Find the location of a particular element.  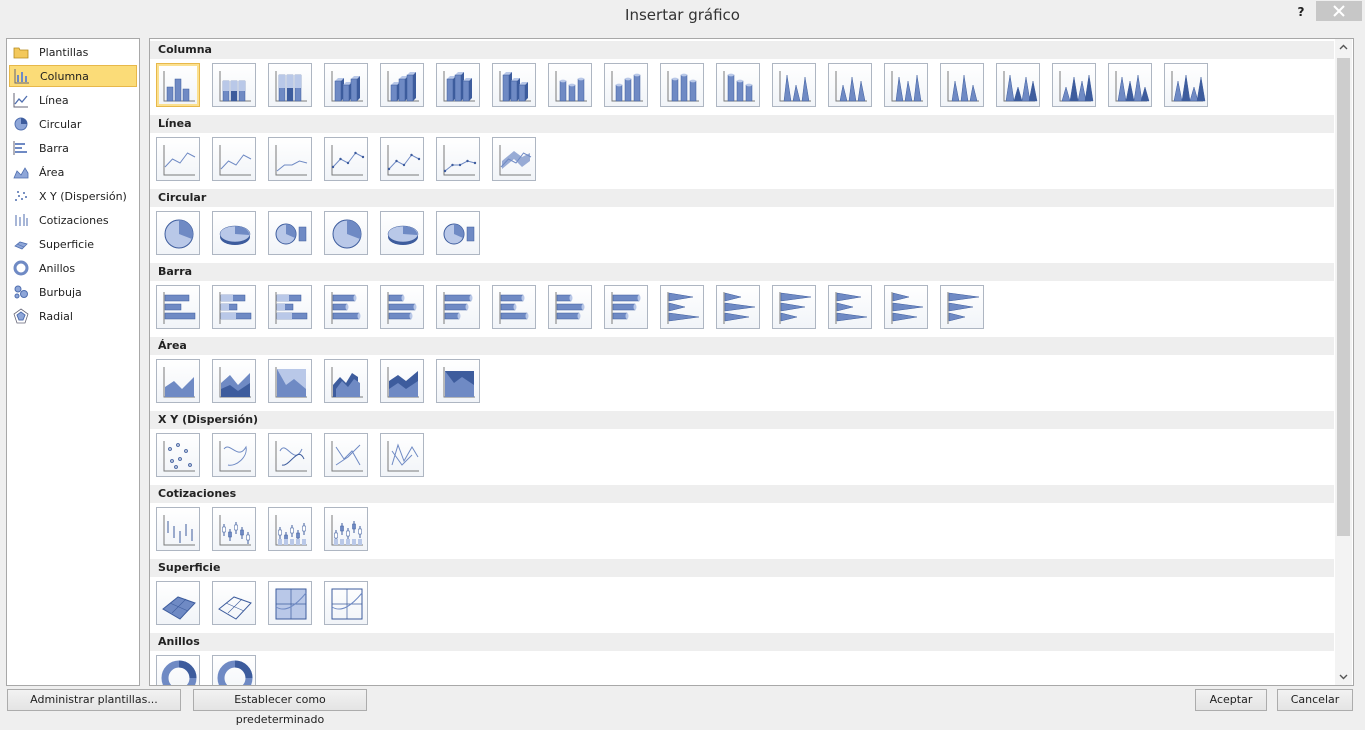

chevron-up-icon is located at coordinates (1343, 47).